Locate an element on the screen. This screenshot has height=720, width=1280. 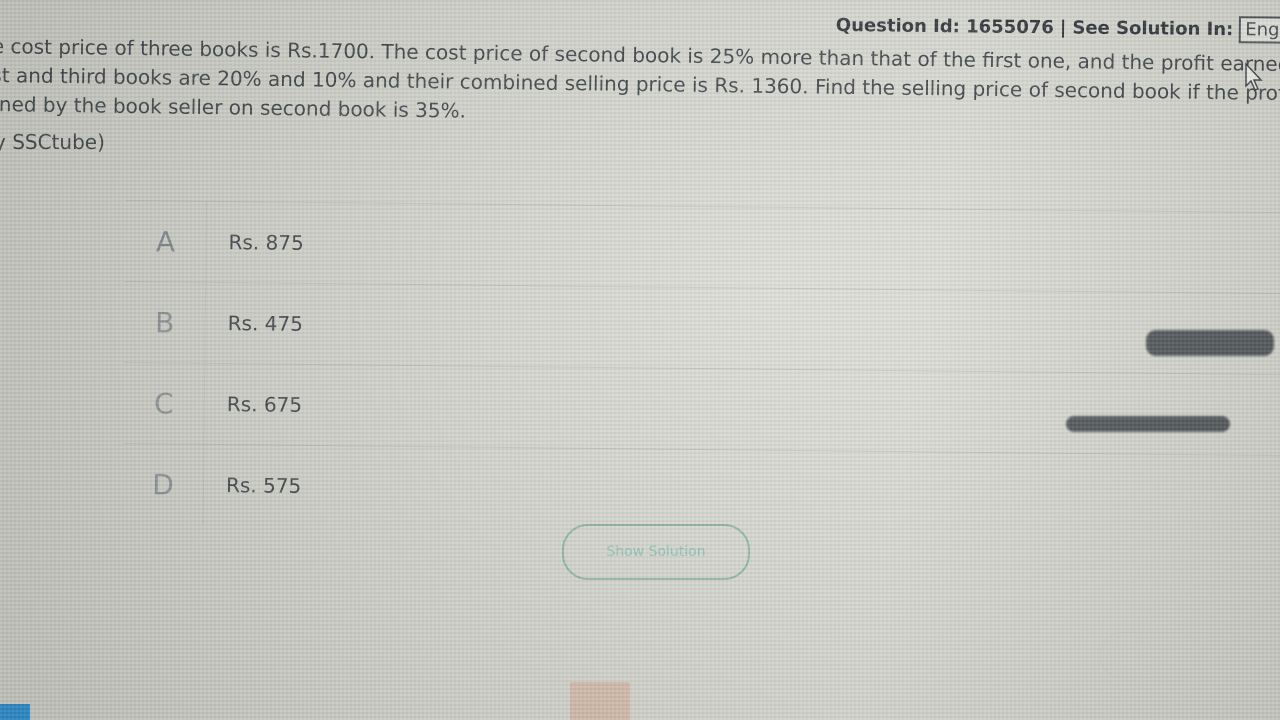
option-b: B Rs. 475 is located at coordinates (702, 327).